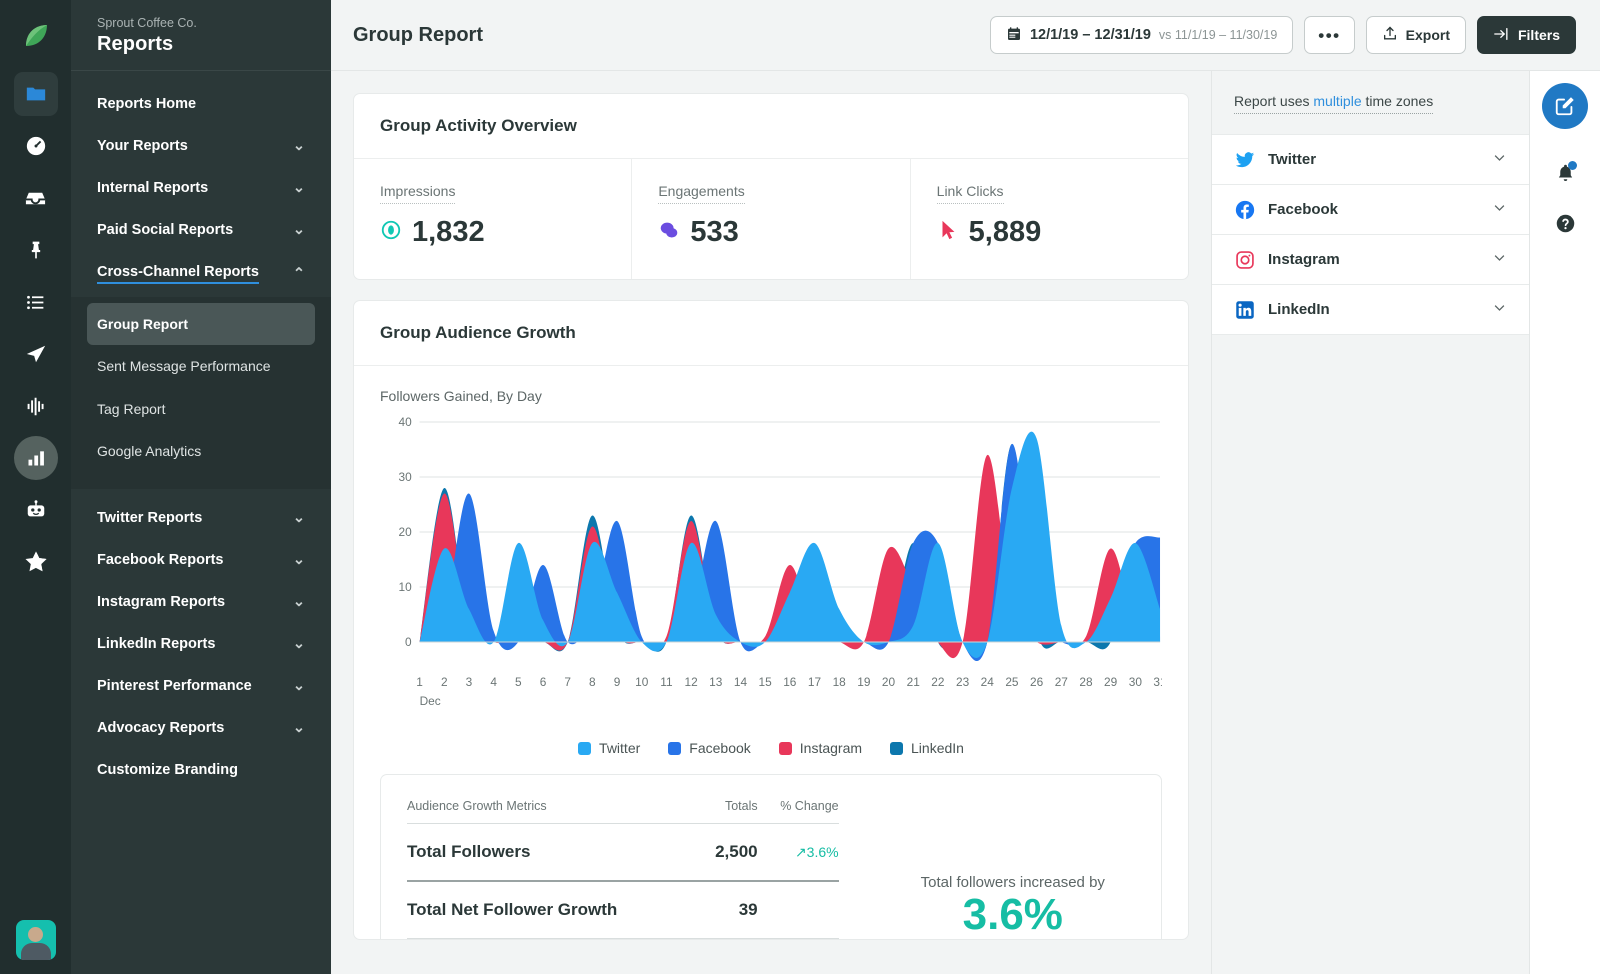  Describe the element at coordinates (201, 324) in the screenshot. I see `sidebar-item-group-report: Group Report` at that location.